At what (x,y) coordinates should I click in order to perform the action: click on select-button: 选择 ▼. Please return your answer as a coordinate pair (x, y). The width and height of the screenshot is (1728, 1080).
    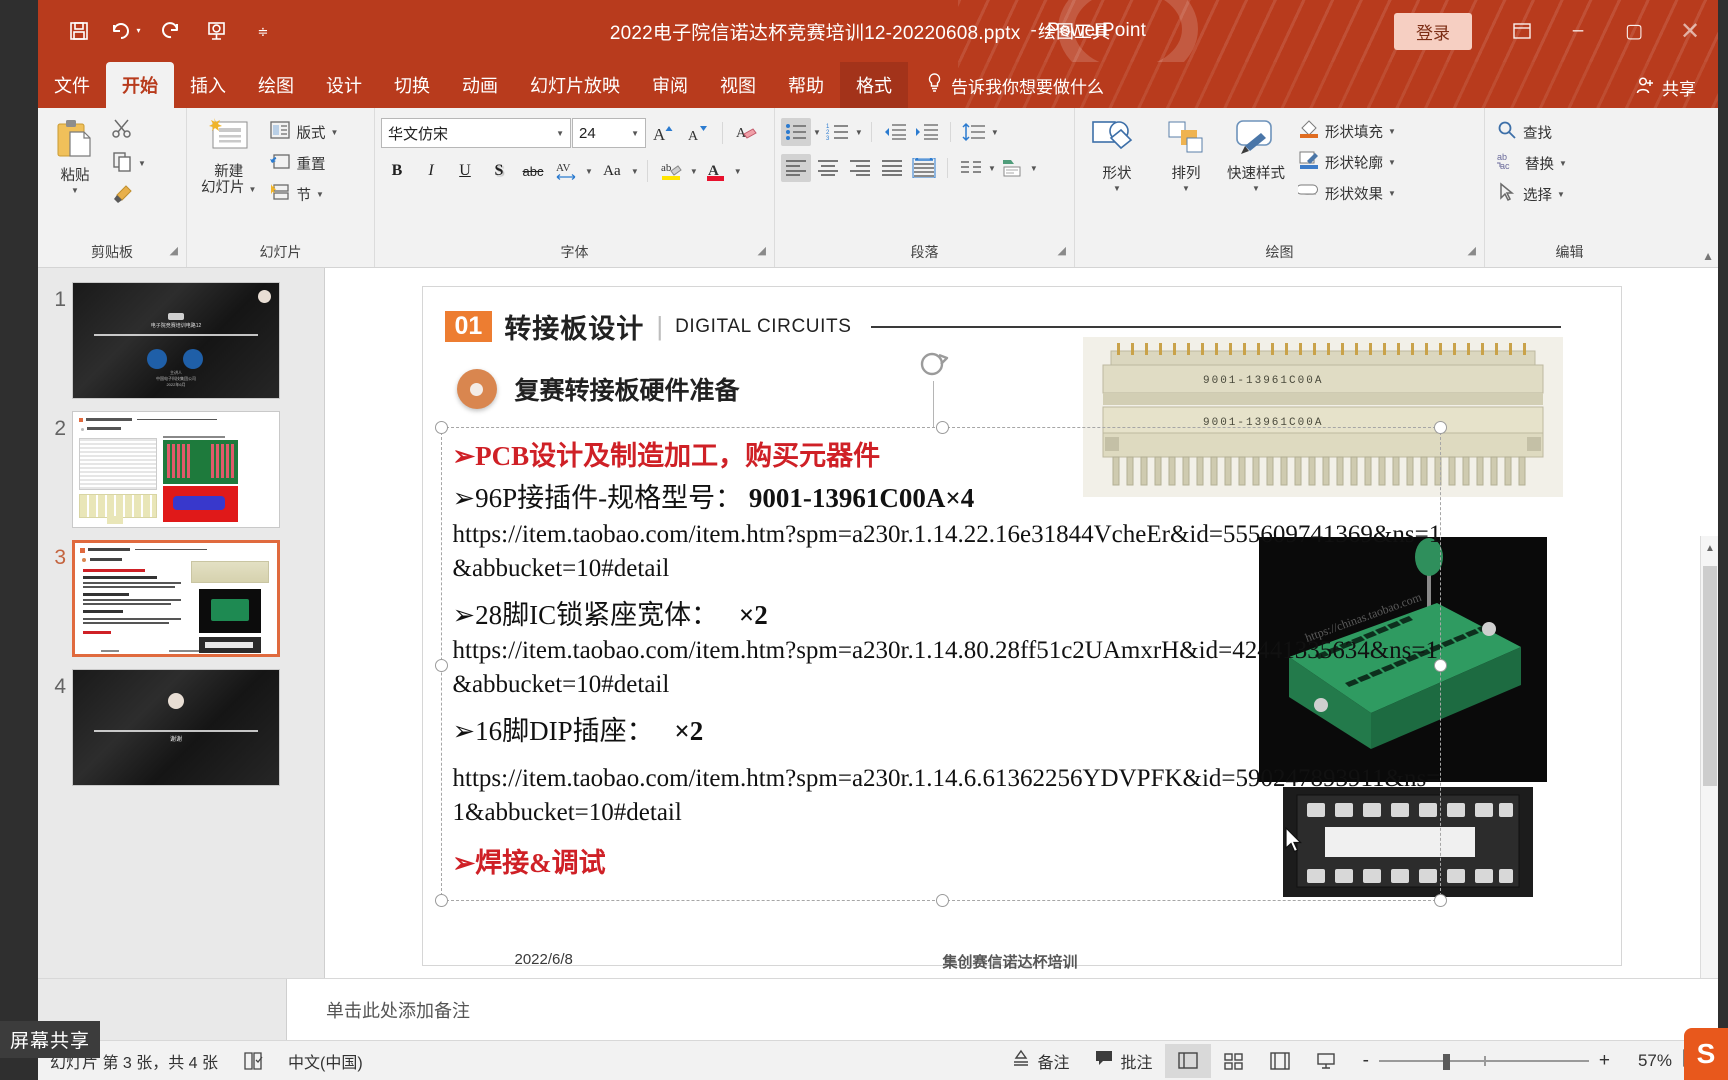
    Looking at the image, I should click on (1531, 194).